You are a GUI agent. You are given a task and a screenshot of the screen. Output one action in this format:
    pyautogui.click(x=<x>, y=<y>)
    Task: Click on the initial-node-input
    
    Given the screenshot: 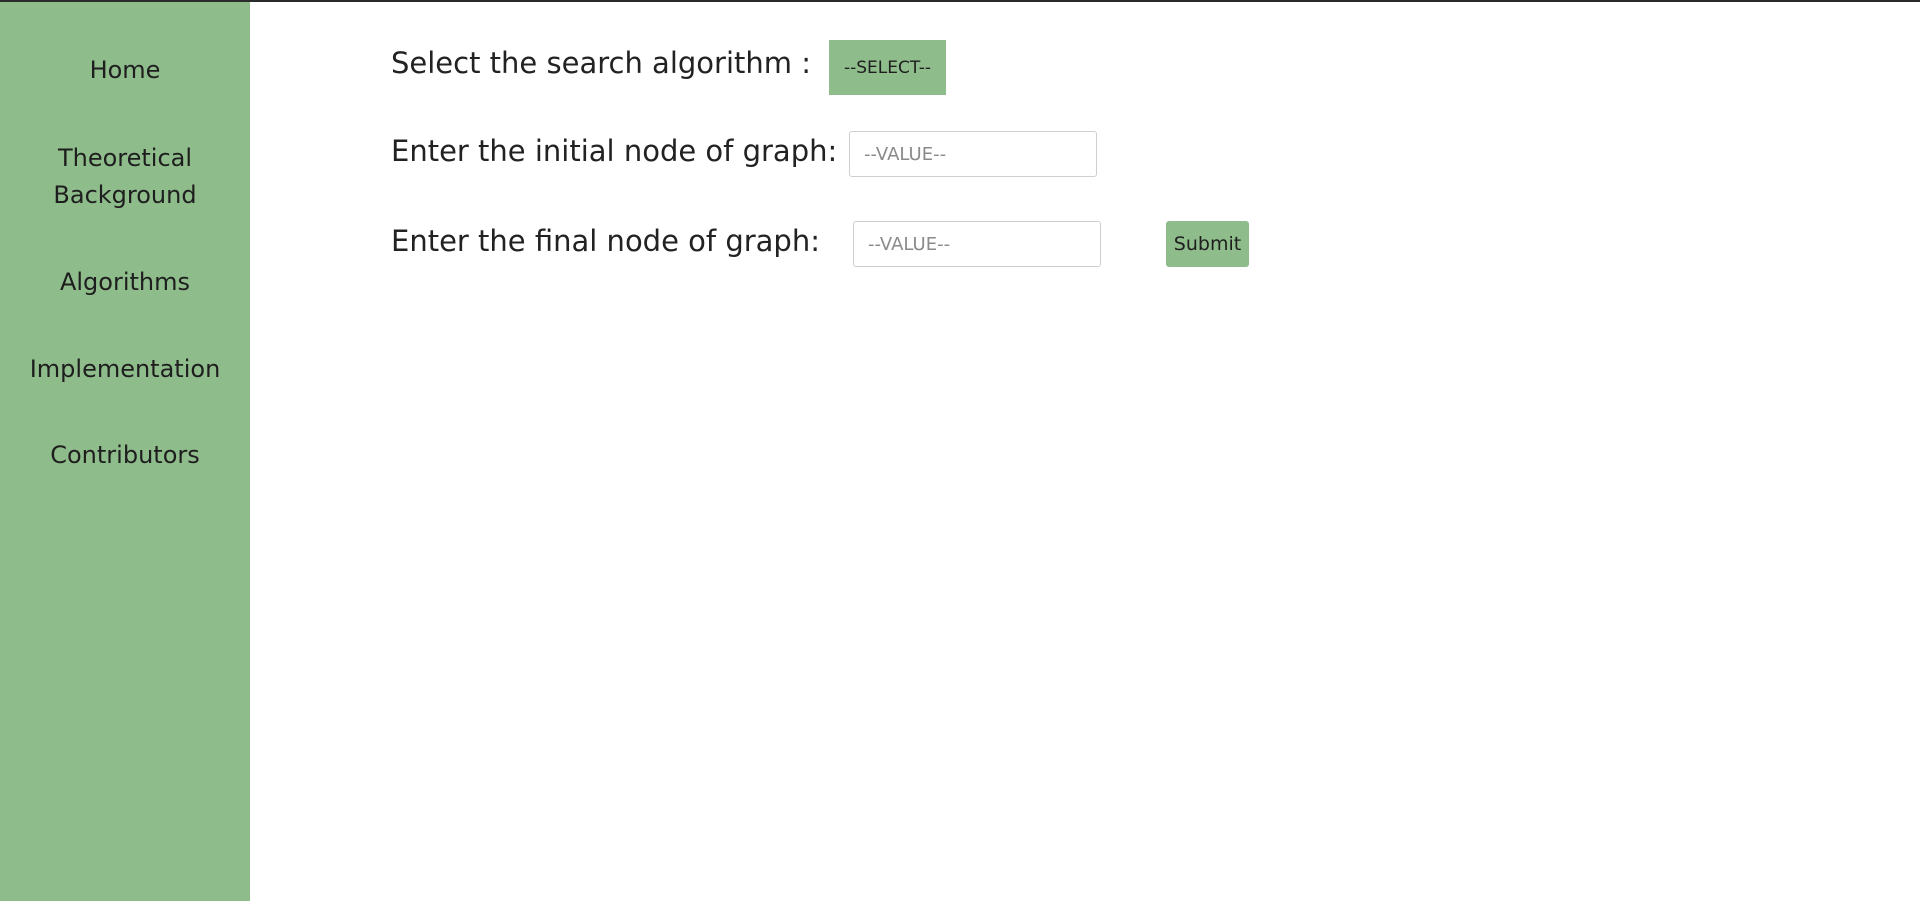 What is the action you would take?
    pyautogui.click(x=973, y=154)
    